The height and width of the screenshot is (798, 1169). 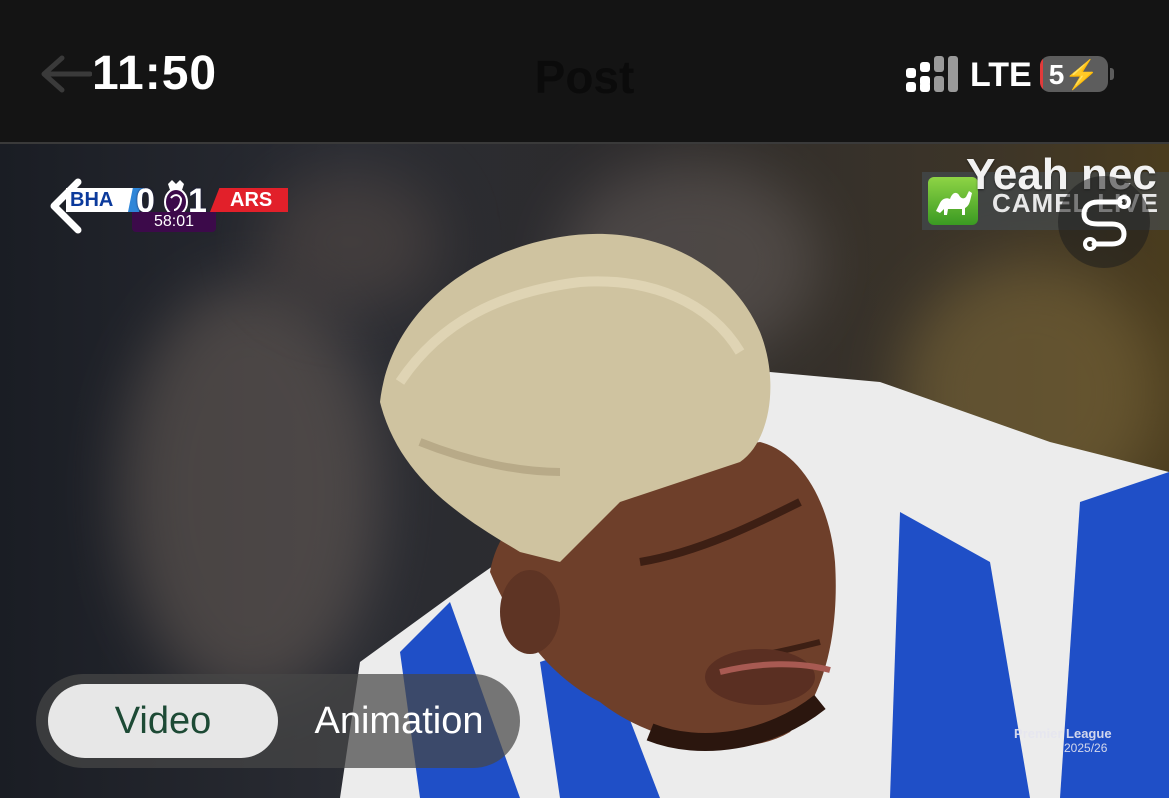 I want to click on s-route-icon, so click(x=1106, y=223).